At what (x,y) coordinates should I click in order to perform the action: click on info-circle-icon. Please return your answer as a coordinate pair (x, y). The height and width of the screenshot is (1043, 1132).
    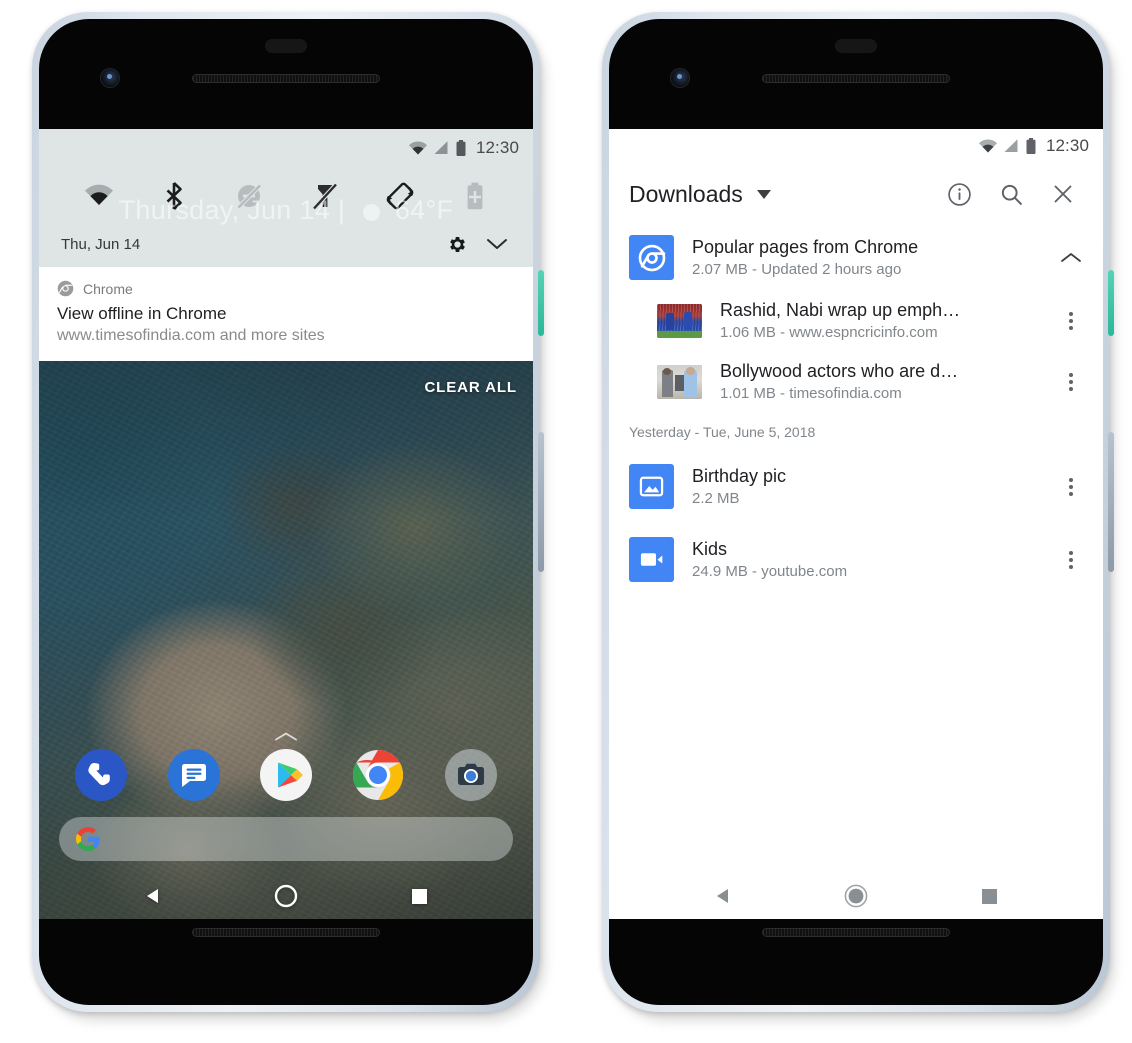
    Looking at the image, I should click on (959, 194).